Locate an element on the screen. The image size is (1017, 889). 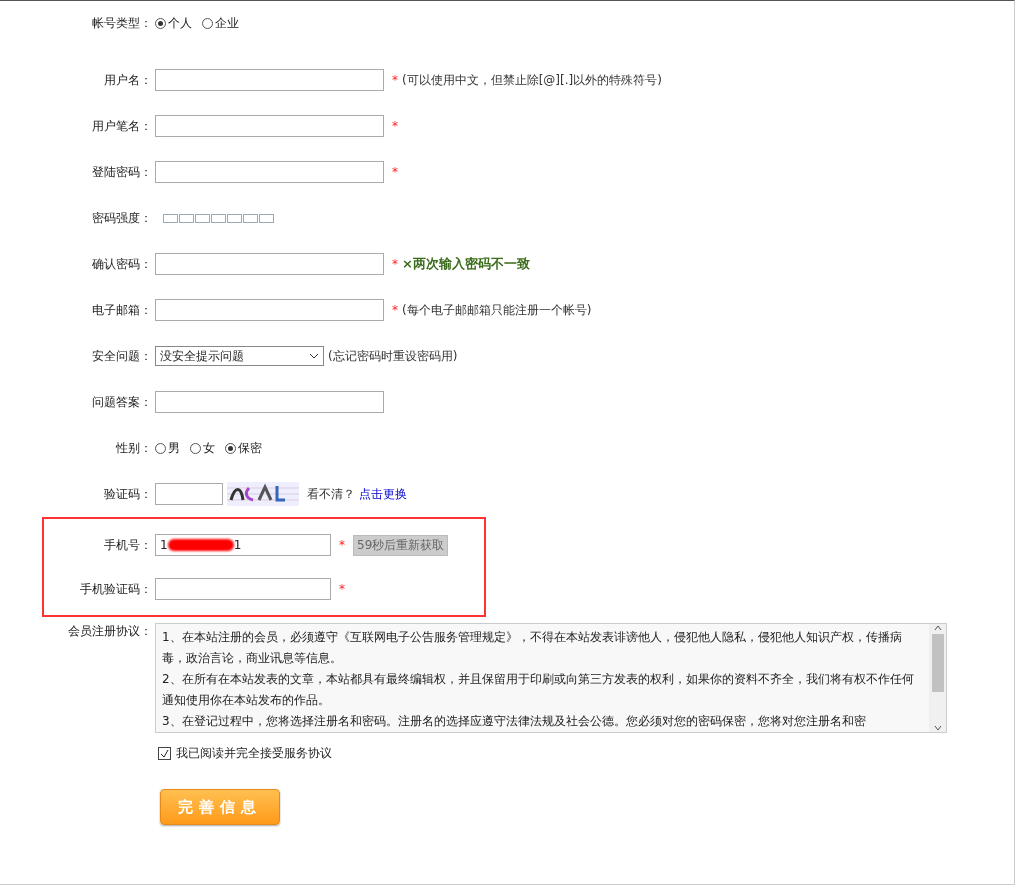
checkmark-icon is located at coordinates (164, 753).